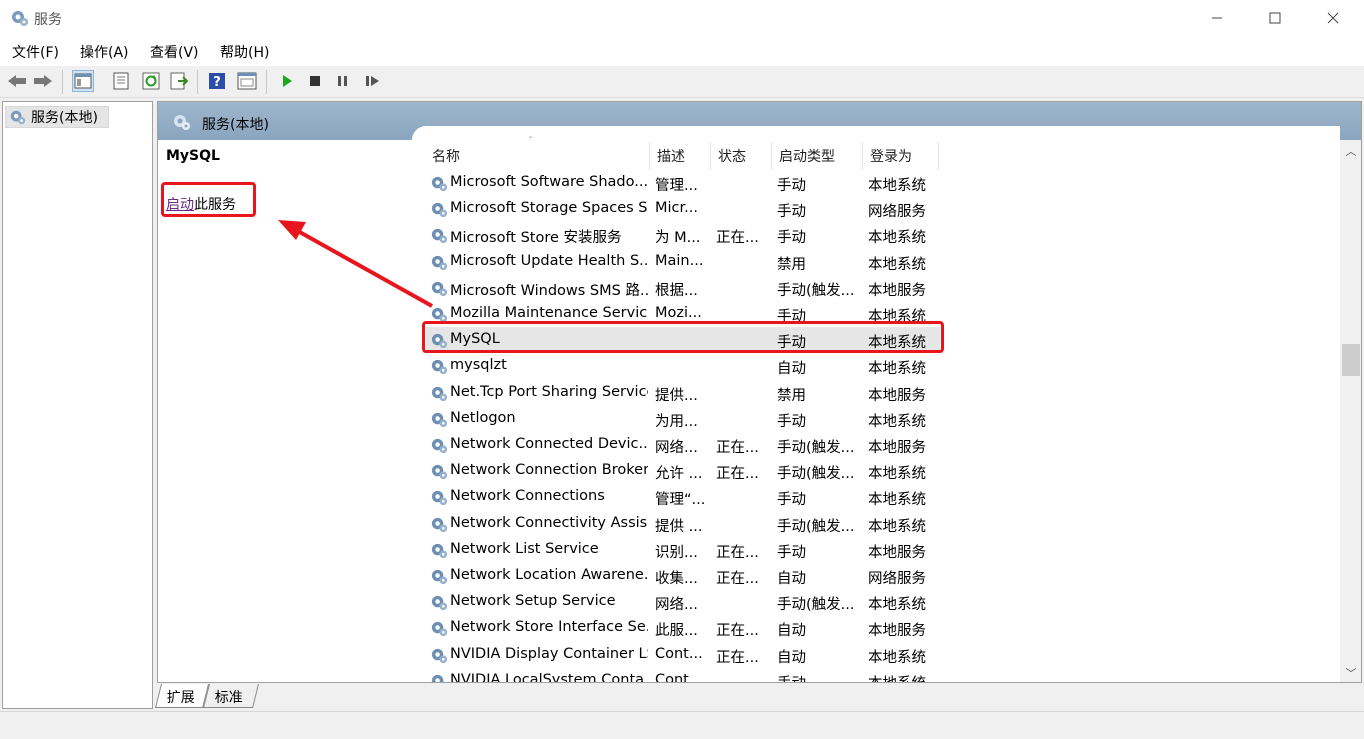 Image resolution: width=1364 pixels, height=739 pixels. I want to click on scroll-down-arrow-icon: ﹀, so click(1350, 673).